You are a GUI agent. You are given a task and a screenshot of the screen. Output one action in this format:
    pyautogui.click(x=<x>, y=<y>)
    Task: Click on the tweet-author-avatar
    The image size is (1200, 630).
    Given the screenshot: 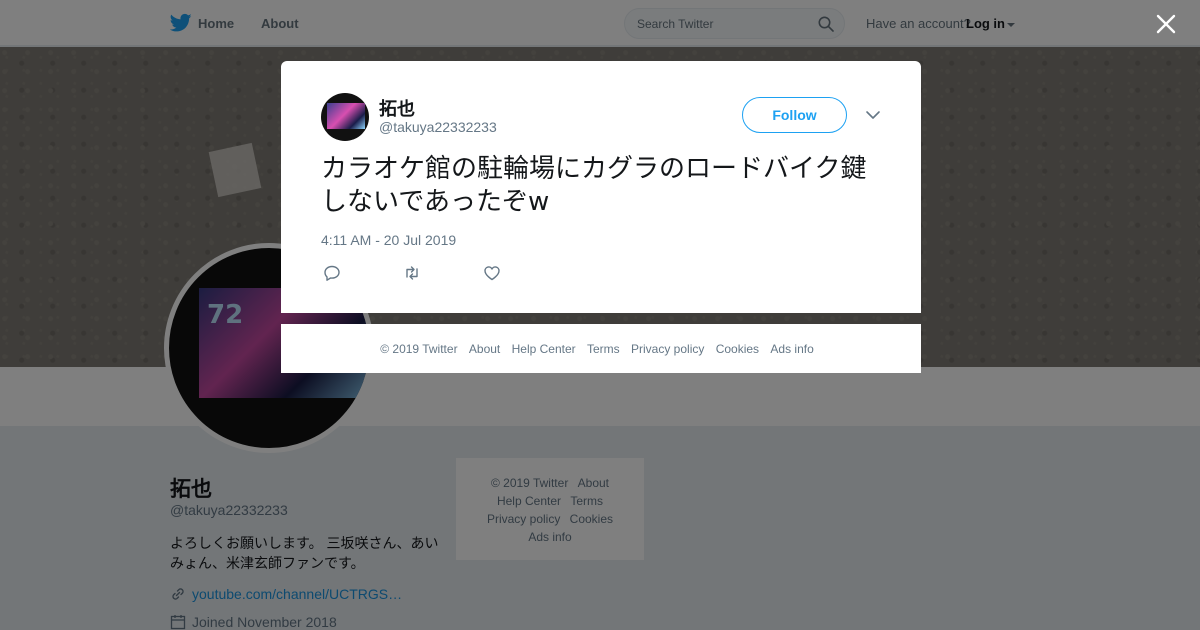 What is the action you would take?
    pyautogui.click(x=345, y=117)
    